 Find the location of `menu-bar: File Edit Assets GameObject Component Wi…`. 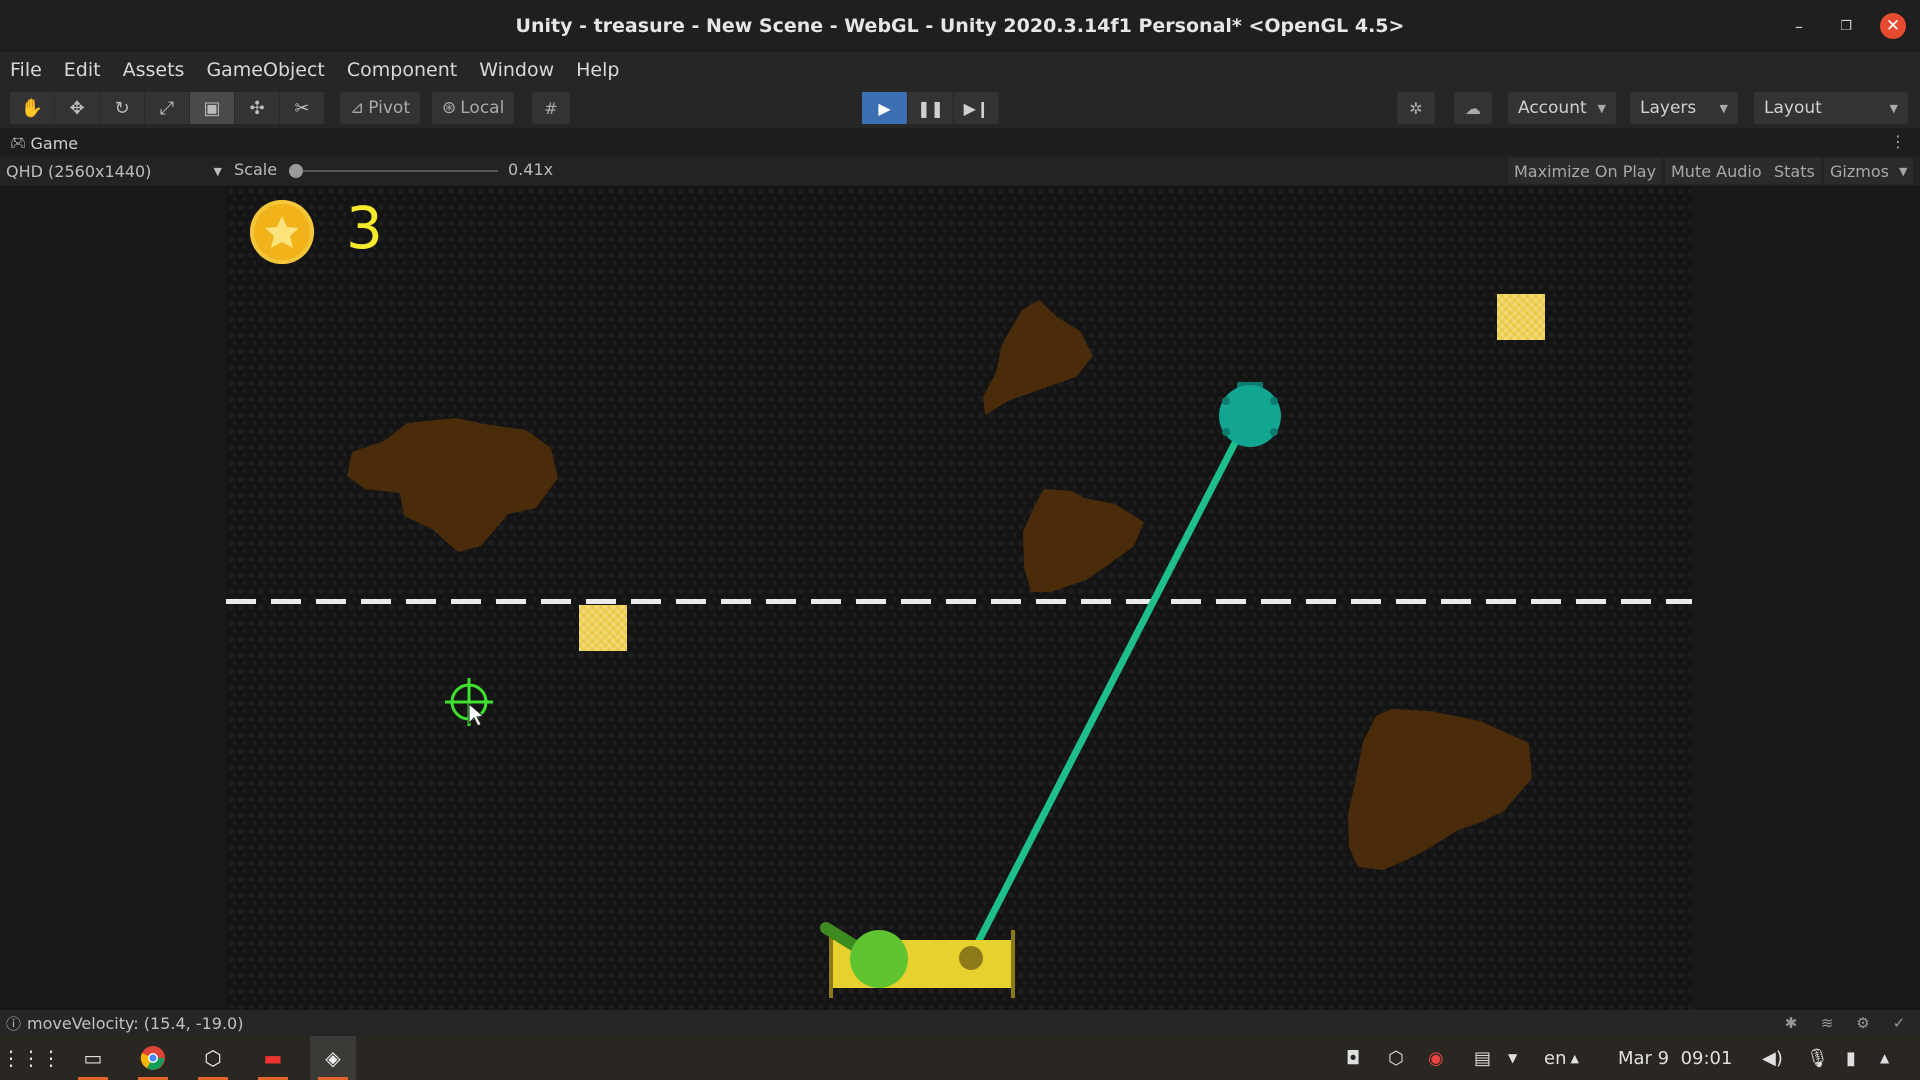

menu-bar: File Edit Assets GameObject Component Wi… is located at coordinates (960, 70).